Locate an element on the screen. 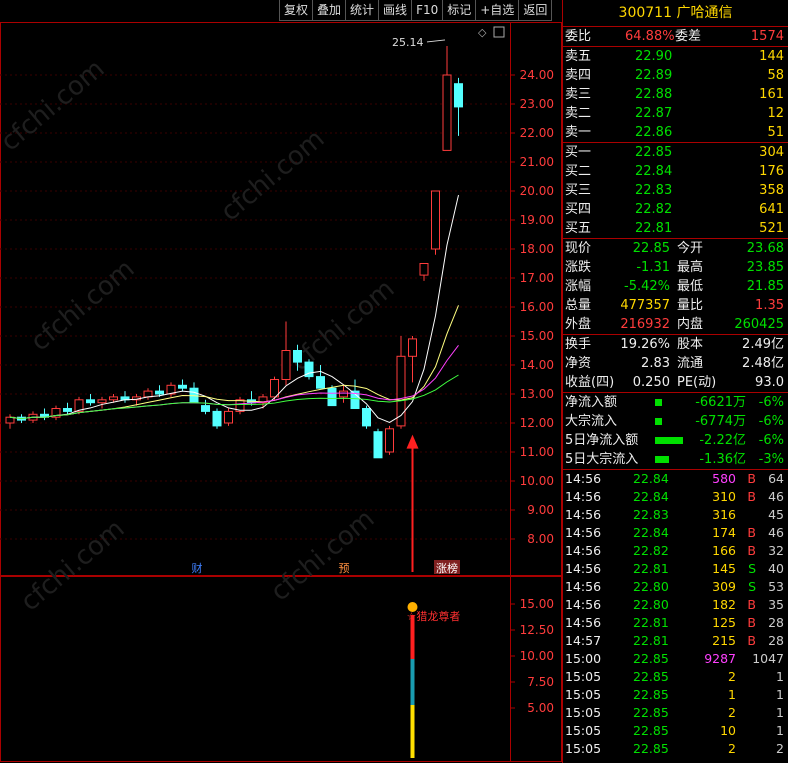 The width and height of the screenshot is (788, 763). tick-row: 15:00 22.85 9287 1047 is located at coordinates (675, 659).